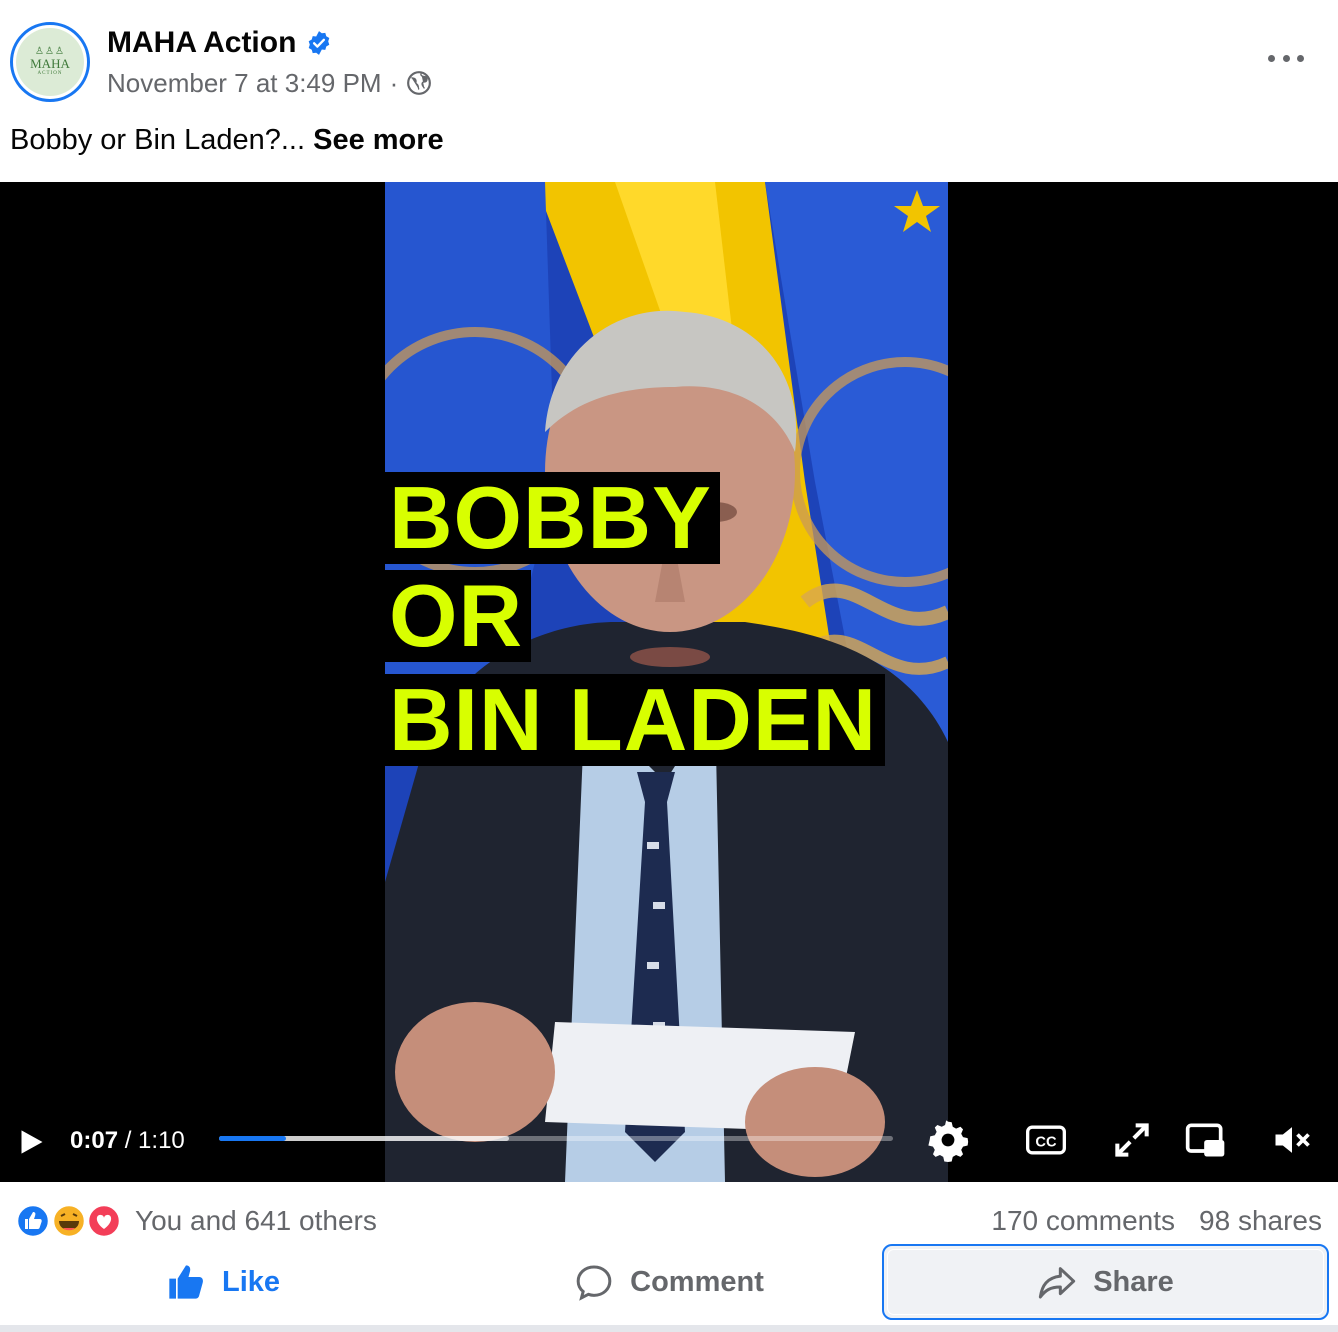 The image size is (1338, 1332). Describe the element at coordinates (1132, 1140) in the screenshot. I see `fullscreen-icon` at that location.